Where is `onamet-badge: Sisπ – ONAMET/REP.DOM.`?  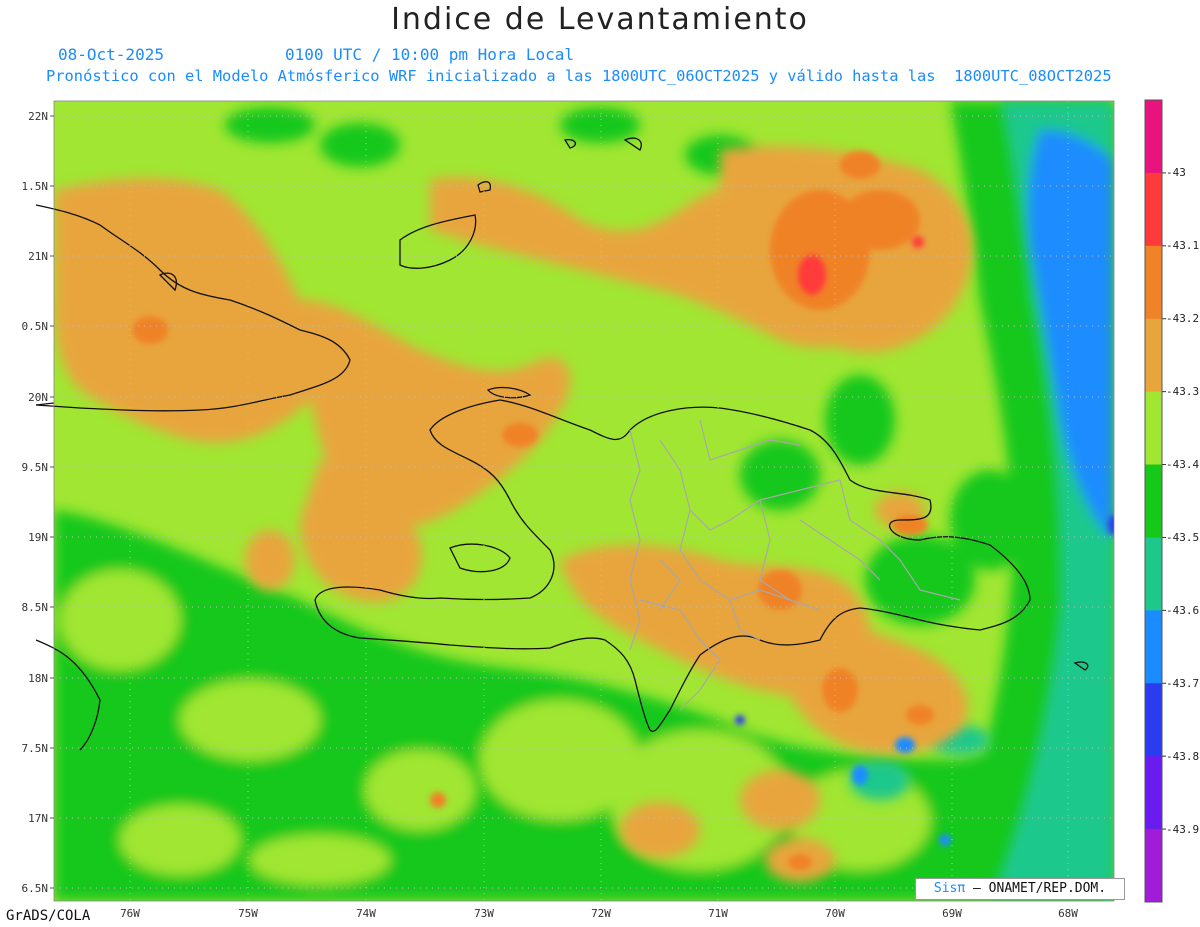
onamet-badge: Sisπ – ONAMET/REP.DOM. is located at coordinates (1020, 889).